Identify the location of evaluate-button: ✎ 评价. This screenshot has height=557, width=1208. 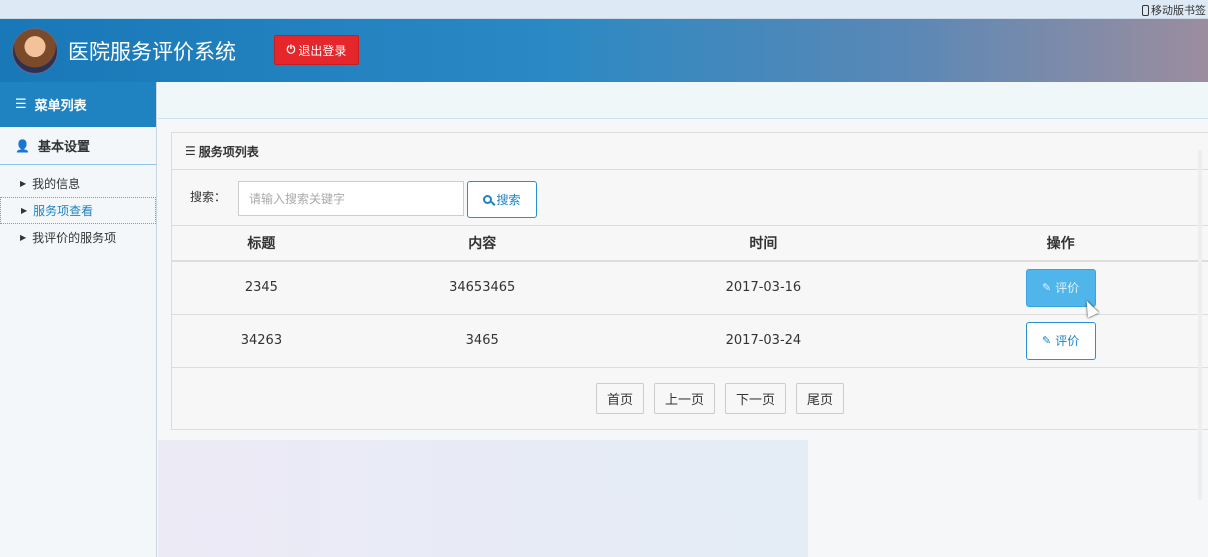
(1060, 340).